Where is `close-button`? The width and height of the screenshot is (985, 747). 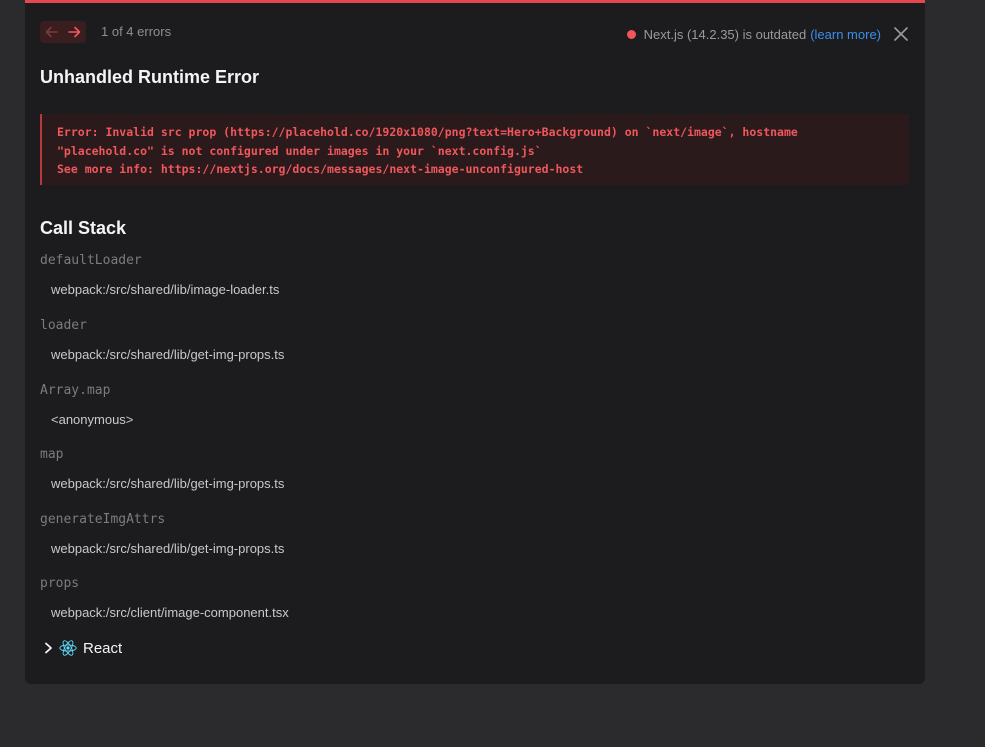 close-button is located at coordinates (901, 34).